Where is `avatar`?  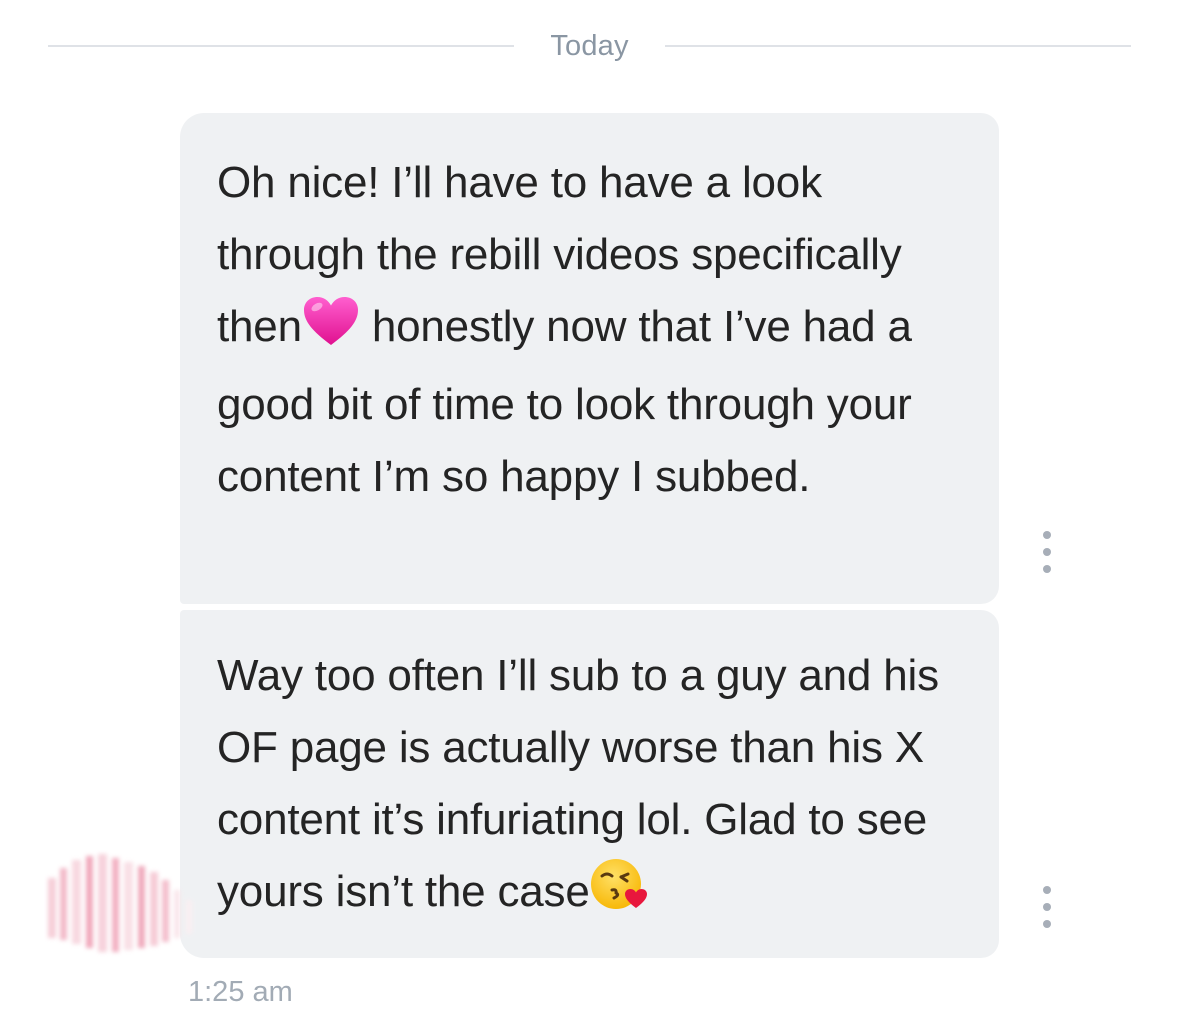 avatar is located at coordinates (124, 905).